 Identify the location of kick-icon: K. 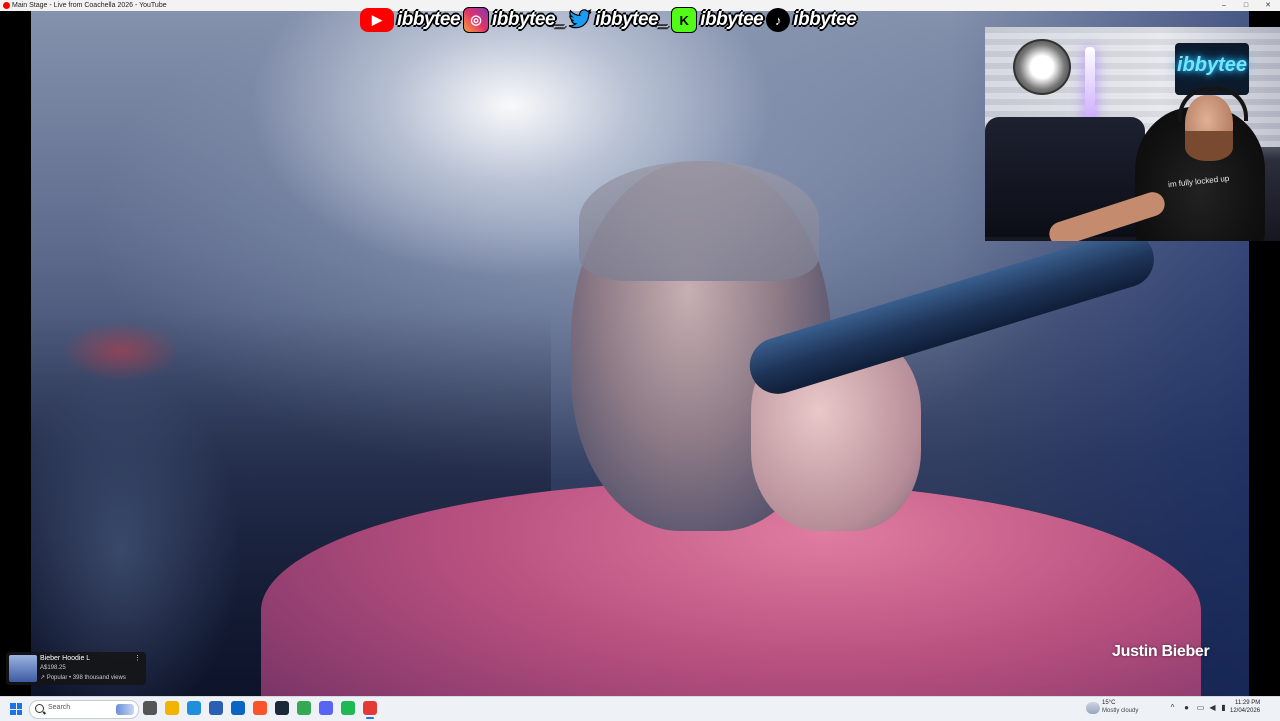
(684, 20).